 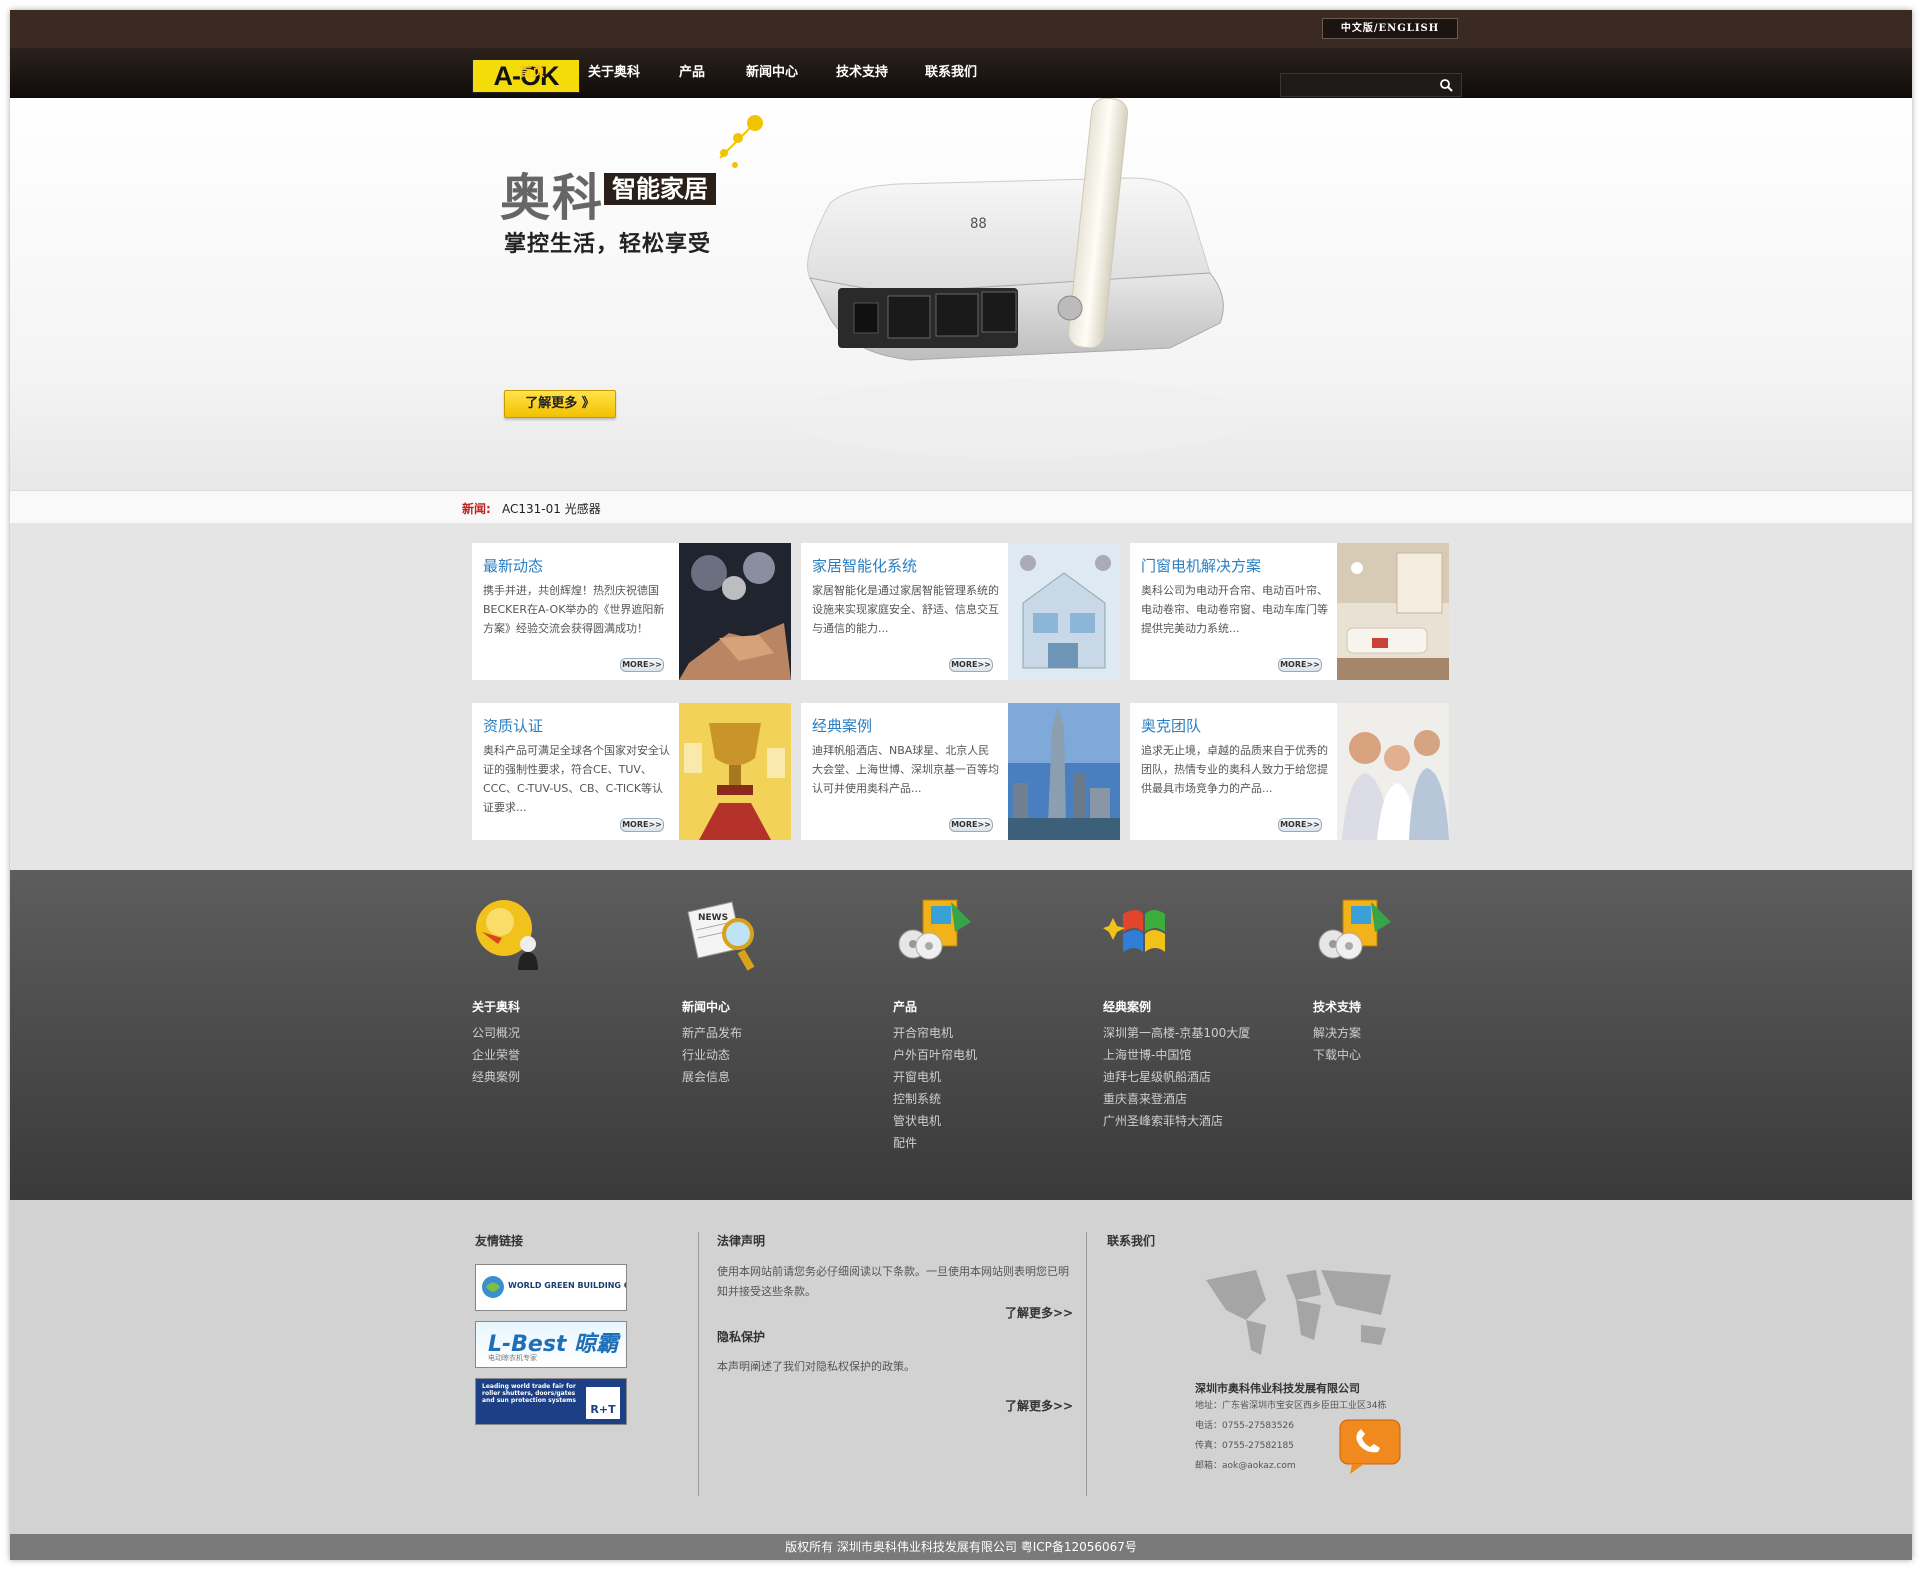 What do you see at coordinates (608, 244) in the screenshot?
I see `banner-slogan: 掌控生活，轻松享受` at bounding box center [608, 244].